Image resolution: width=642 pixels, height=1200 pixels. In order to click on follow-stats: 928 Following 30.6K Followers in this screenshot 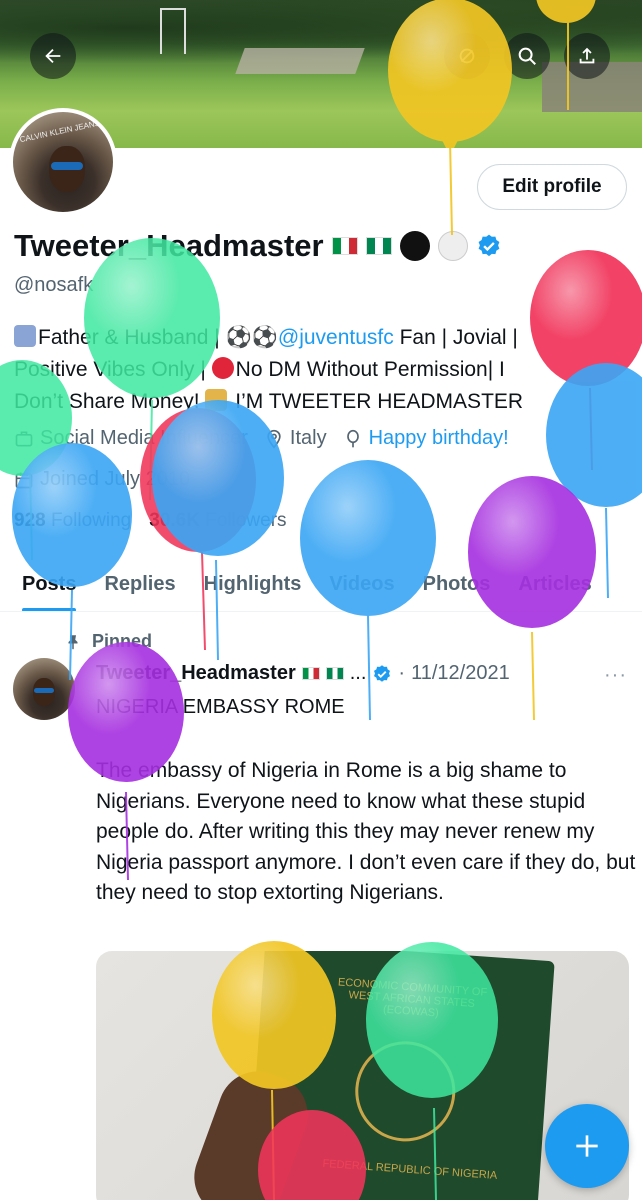, I will do `click(150, 521)`.